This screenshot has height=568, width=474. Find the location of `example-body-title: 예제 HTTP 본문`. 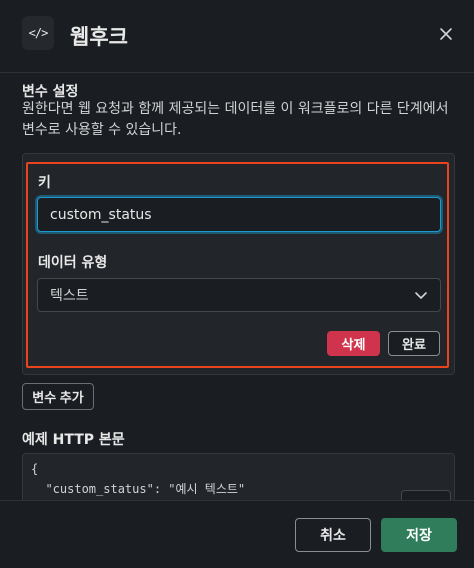

example-body-title: 예제 HTTP 본문 is located at coordinates (73, 440).